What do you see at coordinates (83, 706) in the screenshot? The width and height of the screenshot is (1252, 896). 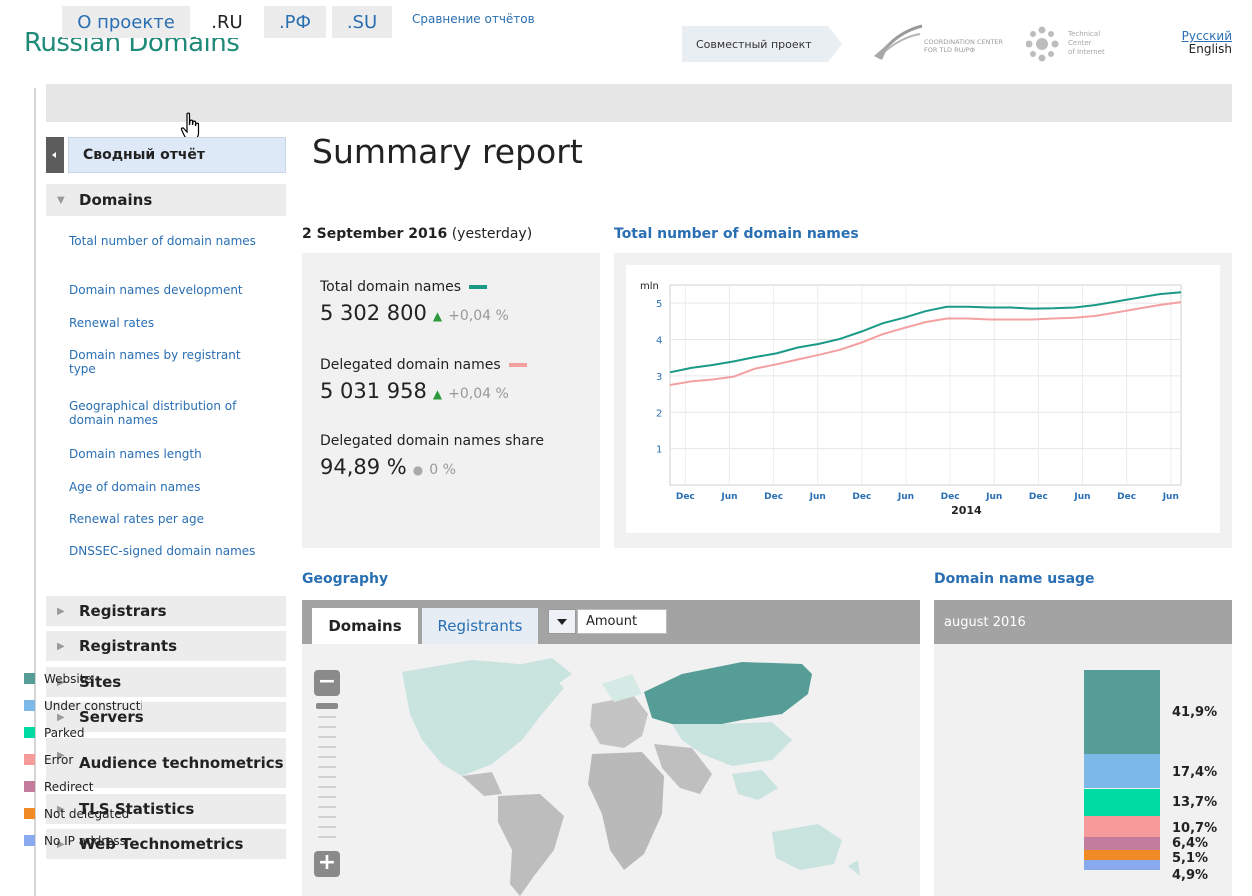 I see `usage-legend-under-construction: Under construction` at bounding box center [83, 706].